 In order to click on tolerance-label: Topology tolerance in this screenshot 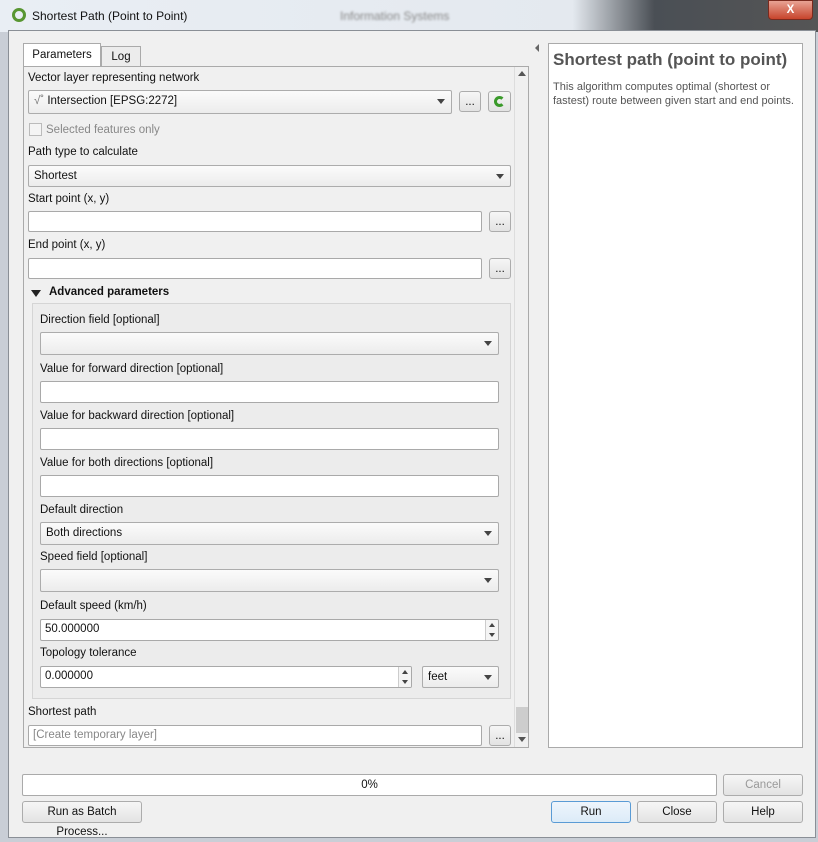, I will do `click(88, 653)`.